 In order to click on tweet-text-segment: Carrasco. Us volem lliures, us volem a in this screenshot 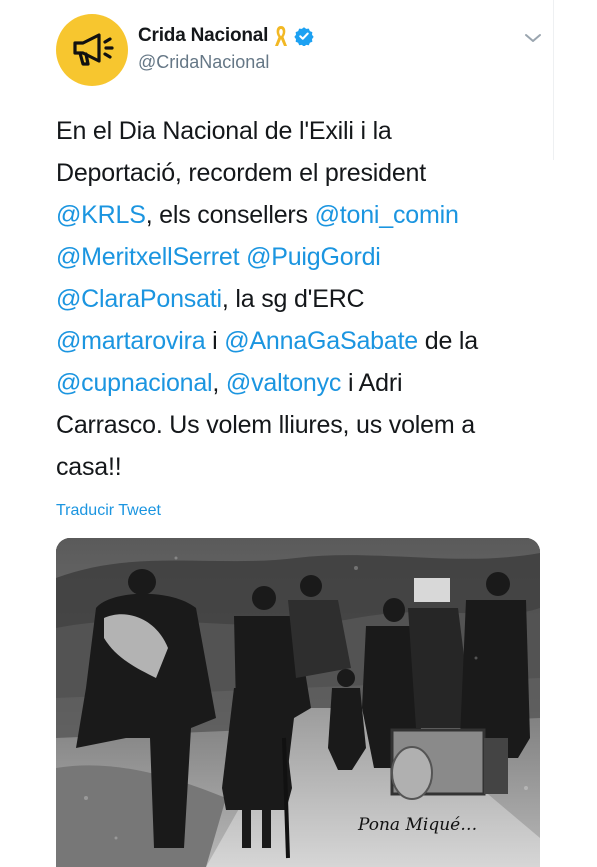, I will do `click(265, 425)`.